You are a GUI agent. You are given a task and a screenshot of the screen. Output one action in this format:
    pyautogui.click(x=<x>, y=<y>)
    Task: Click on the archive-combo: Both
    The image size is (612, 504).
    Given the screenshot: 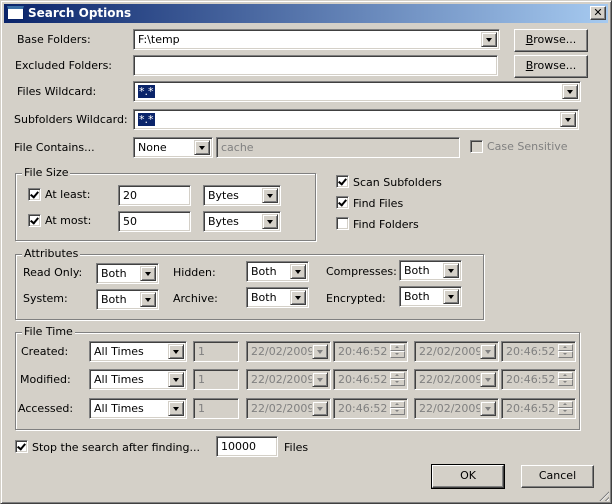 What is the action you would take?
    pyautogui.click(x=277, y=297)
    